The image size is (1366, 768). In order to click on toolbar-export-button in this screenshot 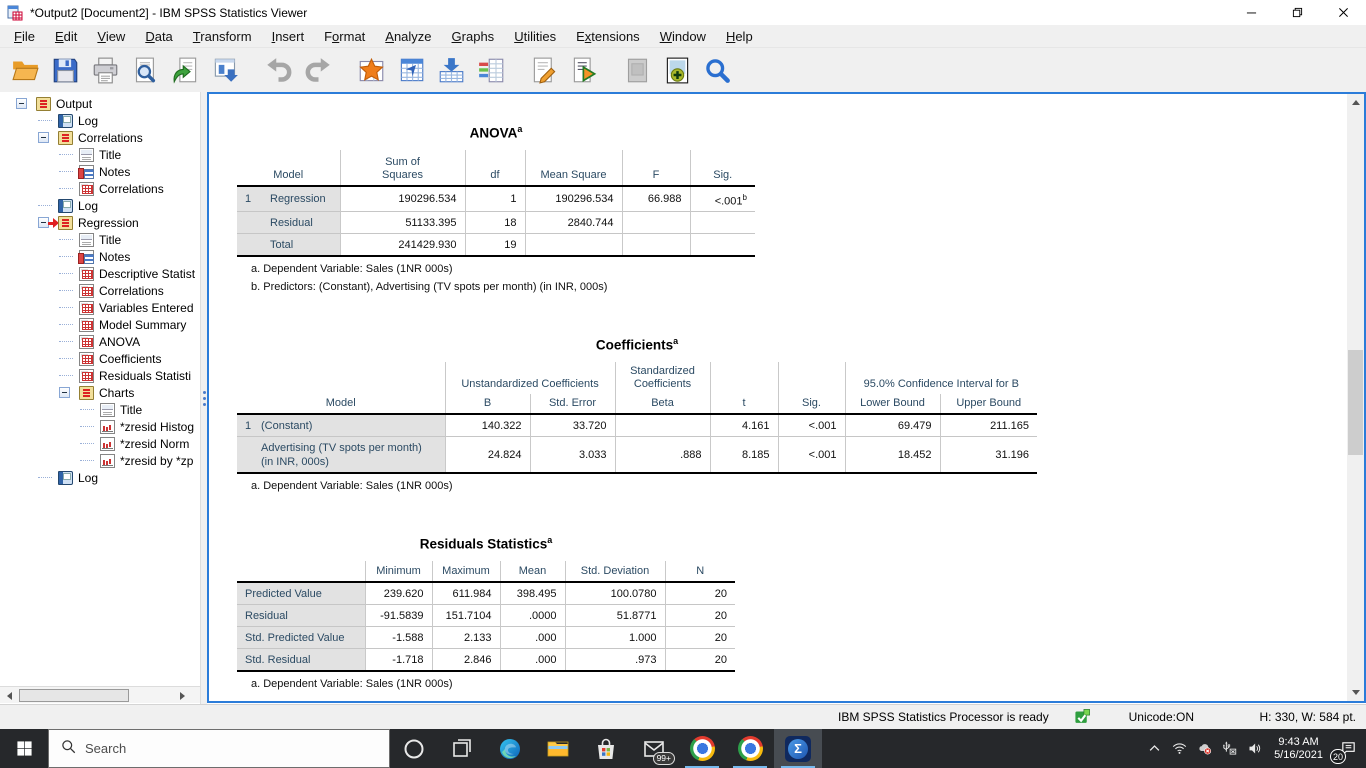, I will do `click(185, 70)`.